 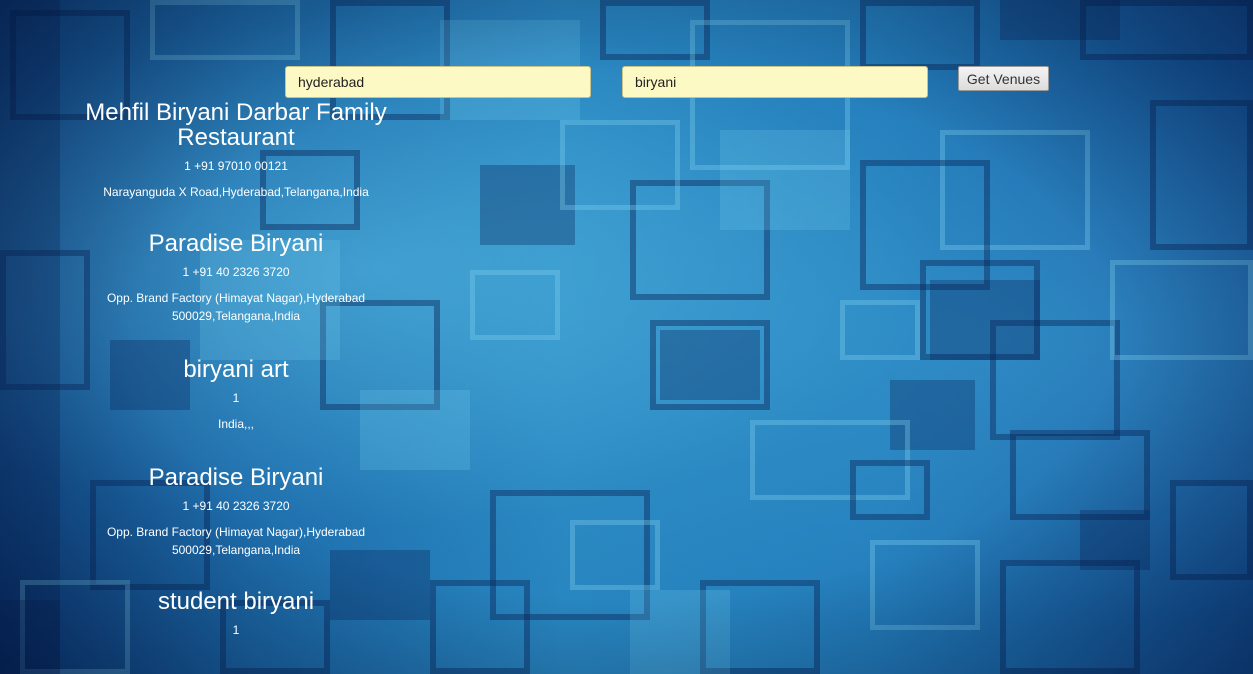 What do you see at coordinates (1003, 78) in the screenshot?
I see `get-venues-button: Get Venues` at bounding box center [1003, 78].